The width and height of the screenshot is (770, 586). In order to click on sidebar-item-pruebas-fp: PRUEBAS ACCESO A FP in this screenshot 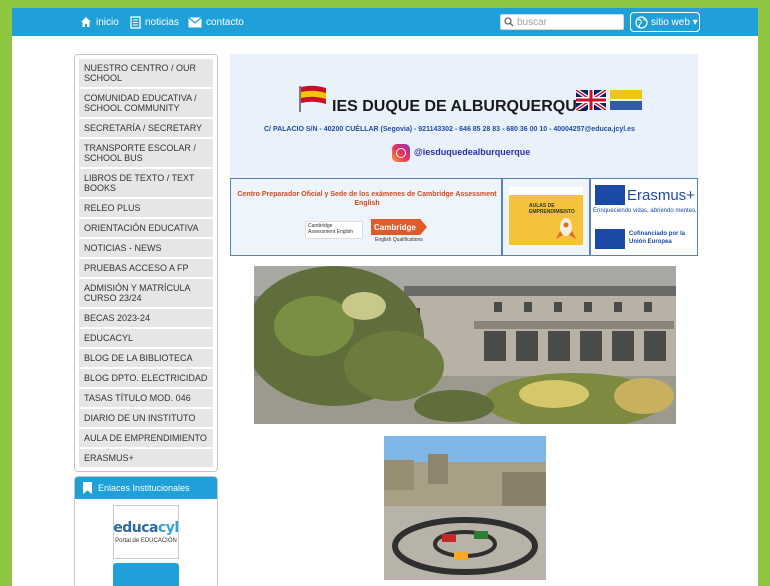, I will do `click(146, 269)`.